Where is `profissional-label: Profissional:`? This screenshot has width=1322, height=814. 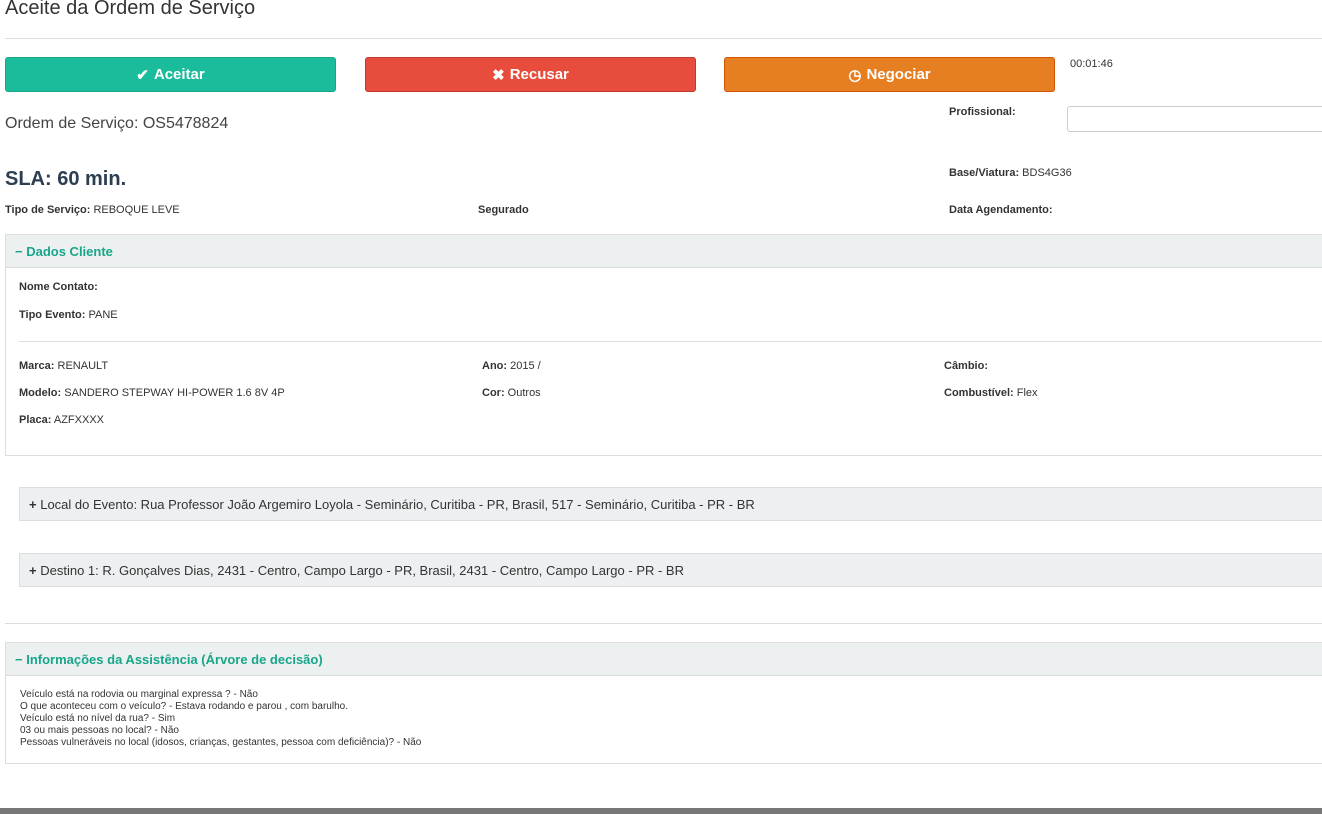
profissional-label: Profissional: is located at coordinates (982, 112).